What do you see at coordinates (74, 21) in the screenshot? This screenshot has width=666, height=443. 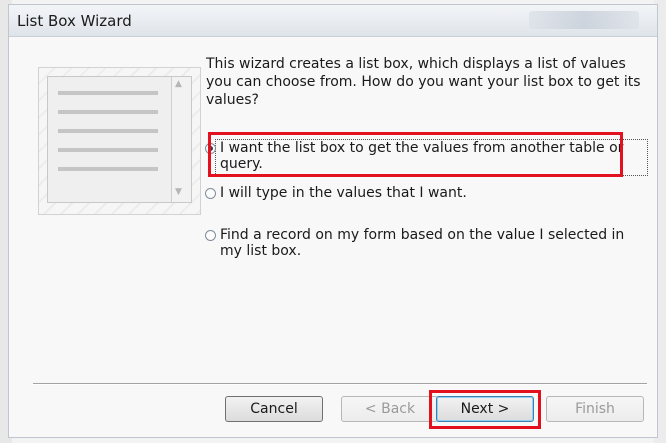 I see `window-title: List Box Wizard` at bounding box center [74, 21].